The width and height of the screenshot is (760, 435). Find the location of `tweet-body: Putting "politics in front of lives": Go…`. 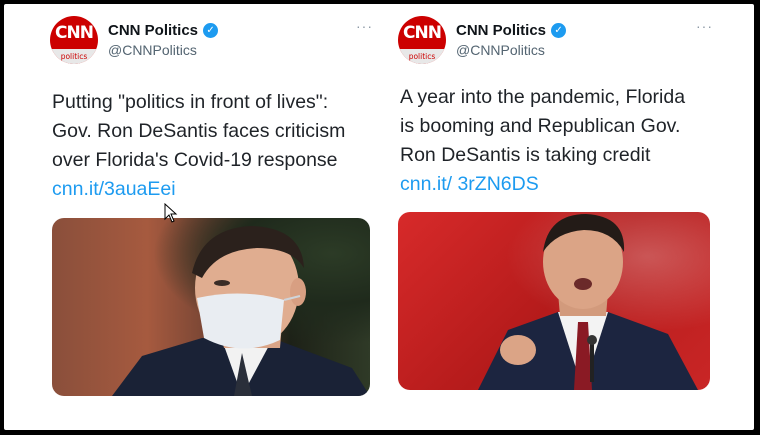

tweet-body: Putting "politics in front of lives": Go… is located at coordinates (199, 131).